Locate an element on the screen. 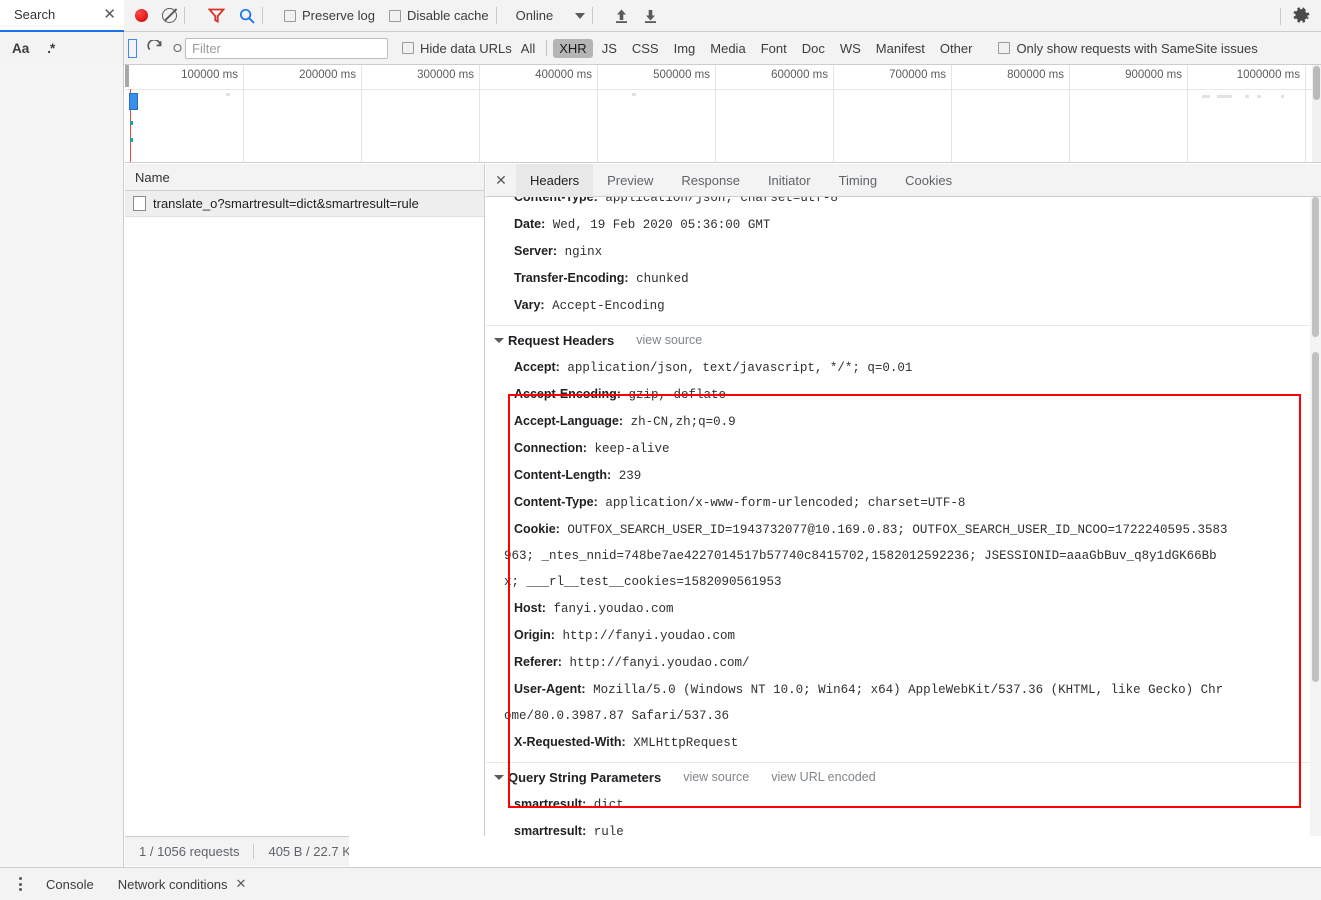 The width and height of the screenshot is (1321, 900). header-value: Accept-Encoding is located at coordinates (608, 306).